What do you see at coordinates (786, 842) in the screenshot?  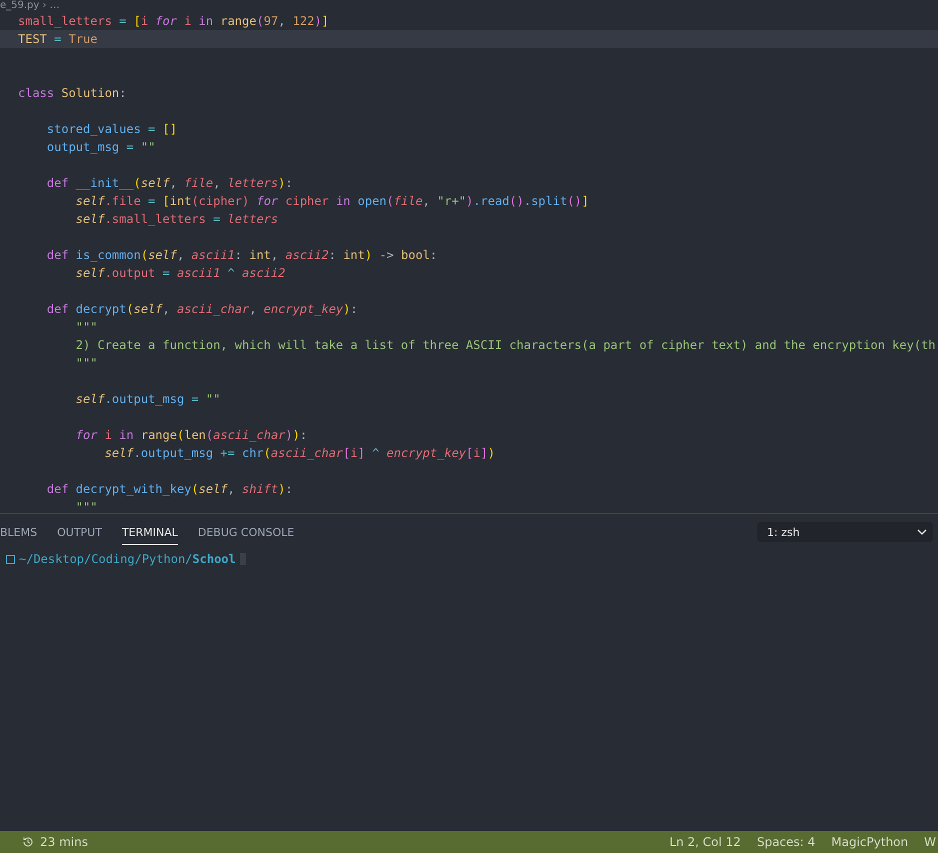 I see `status-item: Spaces: 4` at bounding box center [786, 842].